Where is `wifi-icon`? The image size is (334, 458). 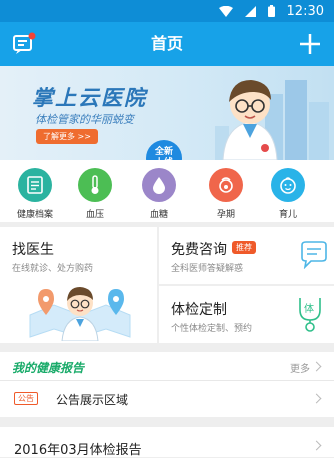
wifi-icon is located at coordinates (225, 11).